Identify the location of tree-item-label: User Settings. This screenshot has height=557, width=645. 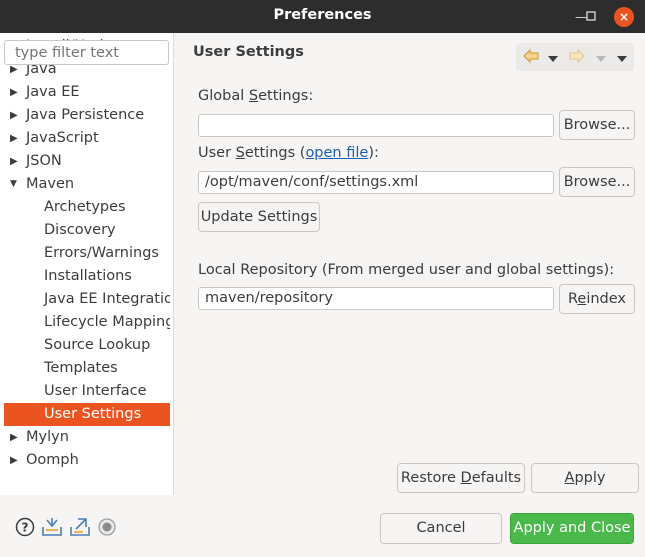
(93, 414).